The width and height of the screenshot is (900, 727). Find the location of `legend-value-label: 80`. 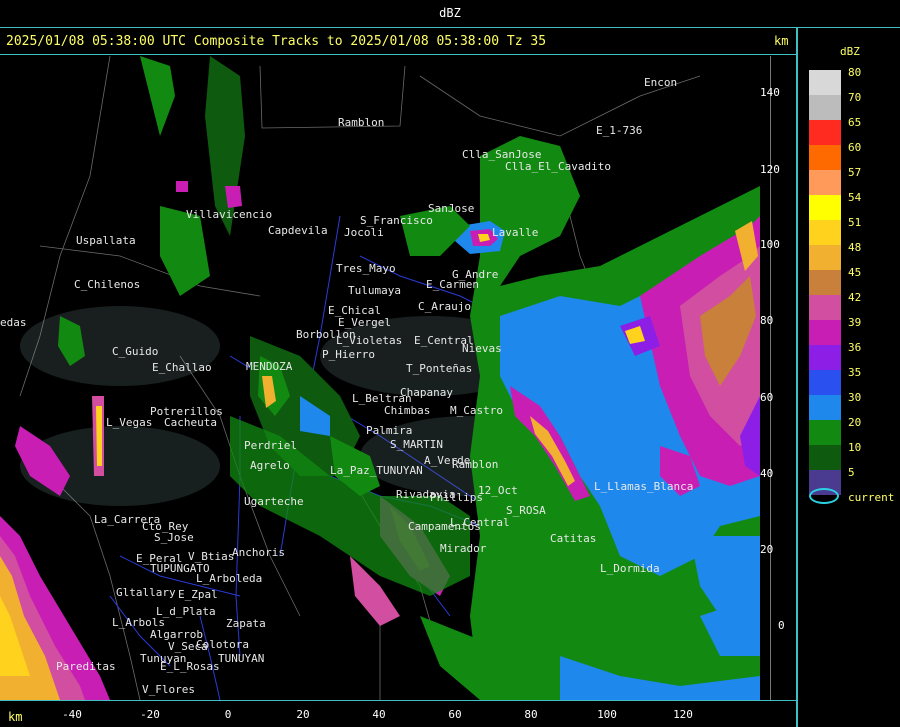

legend-value-label: 80 is located at coordinates (855, 72).